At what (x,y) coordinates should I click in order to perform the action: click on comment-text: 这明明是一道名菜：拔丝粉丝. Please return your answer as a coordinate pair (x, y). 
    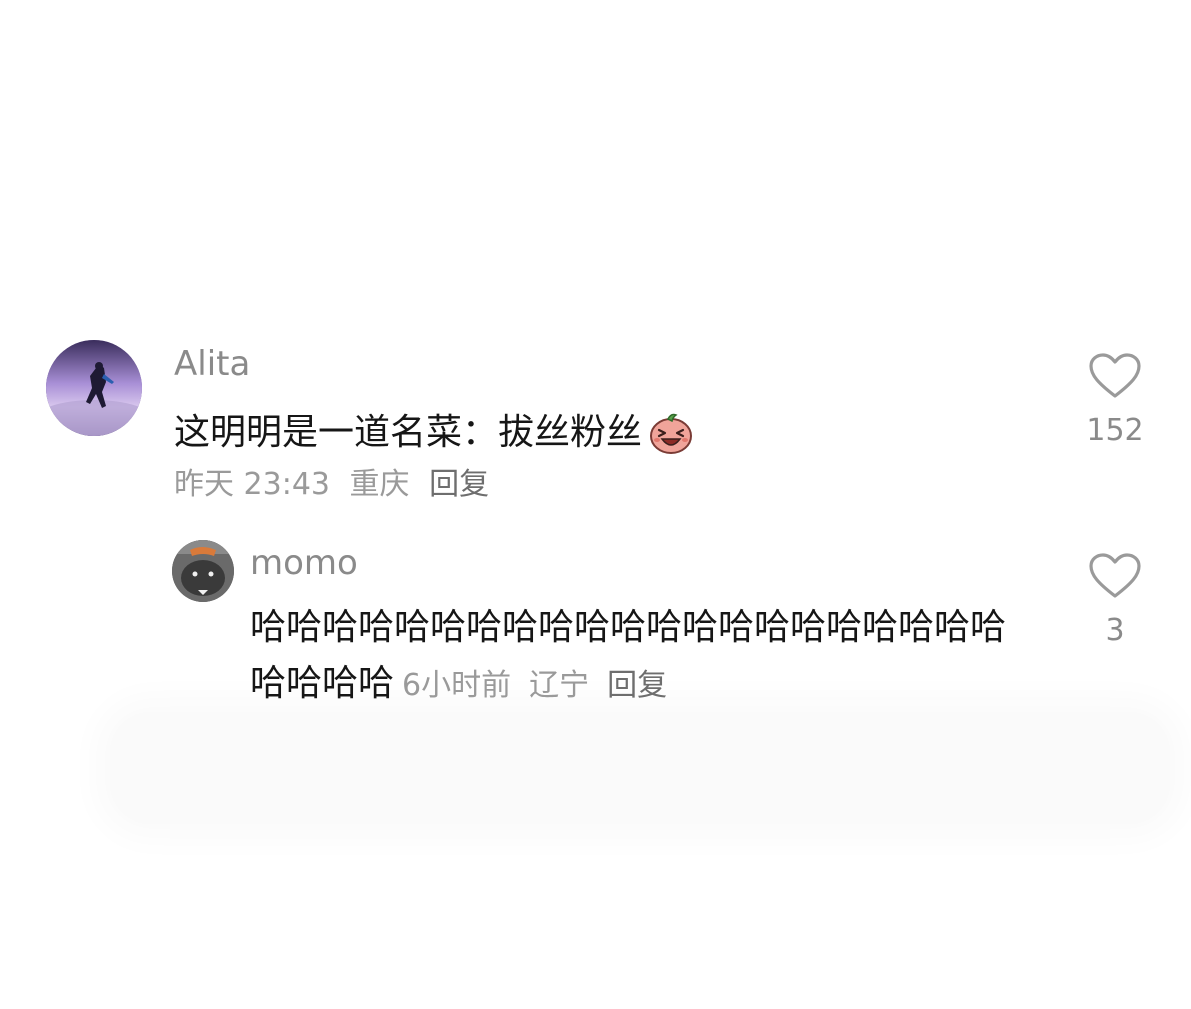
    Looking at the image, I should click on (434, 433).